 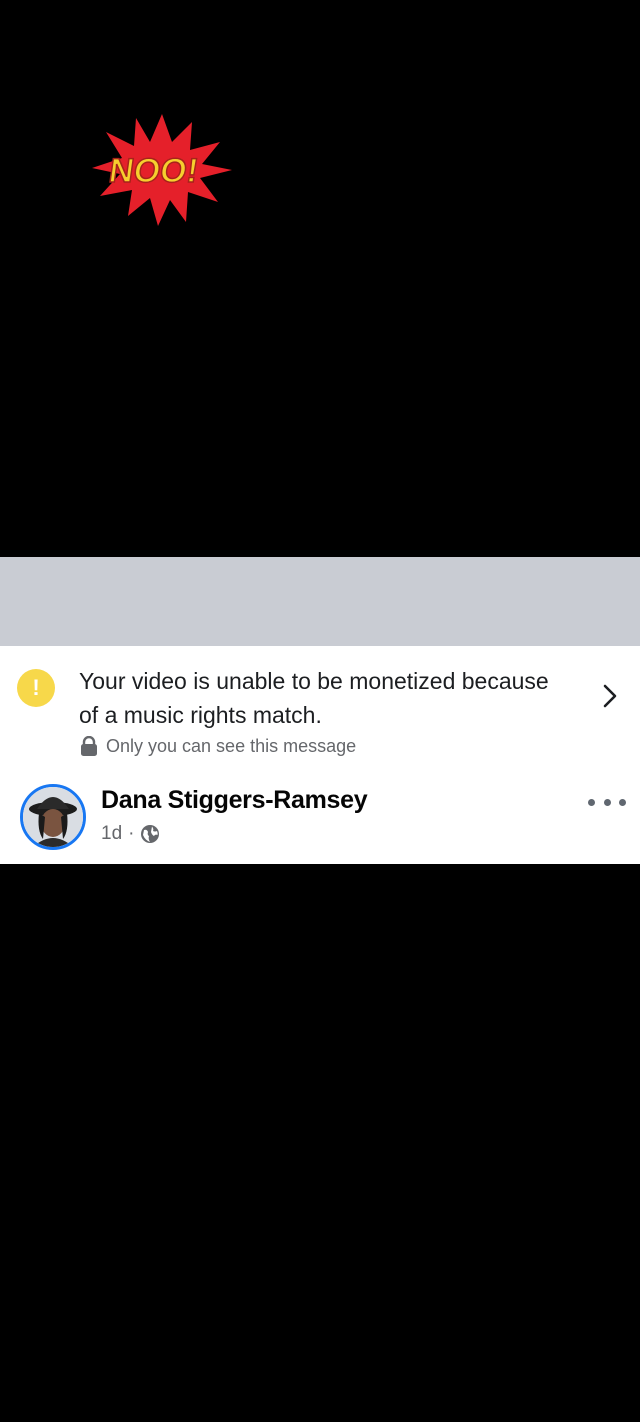 What do you see at coordinates (320, 820) in the screenshot?
I see `post-header: Dana Stiggers-Ramsey 1d ·` at bounding box center [320, 820].